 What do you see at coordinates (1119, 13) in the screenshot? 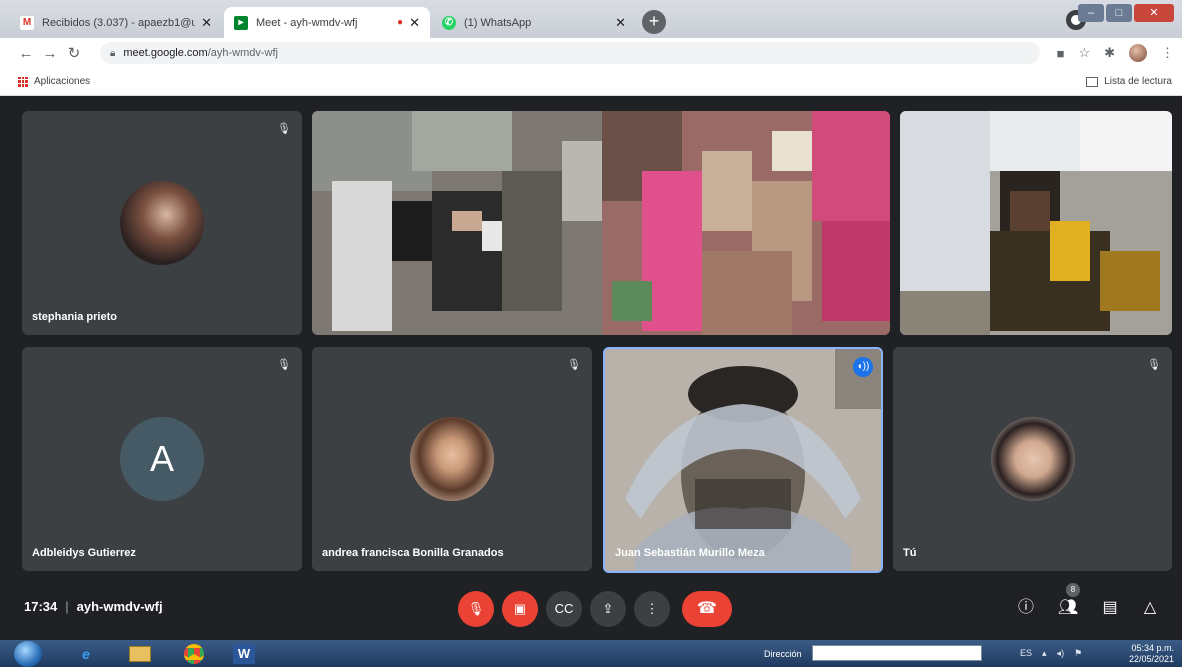
I see `maximize-button: □` at bounding box center [1119, 13].